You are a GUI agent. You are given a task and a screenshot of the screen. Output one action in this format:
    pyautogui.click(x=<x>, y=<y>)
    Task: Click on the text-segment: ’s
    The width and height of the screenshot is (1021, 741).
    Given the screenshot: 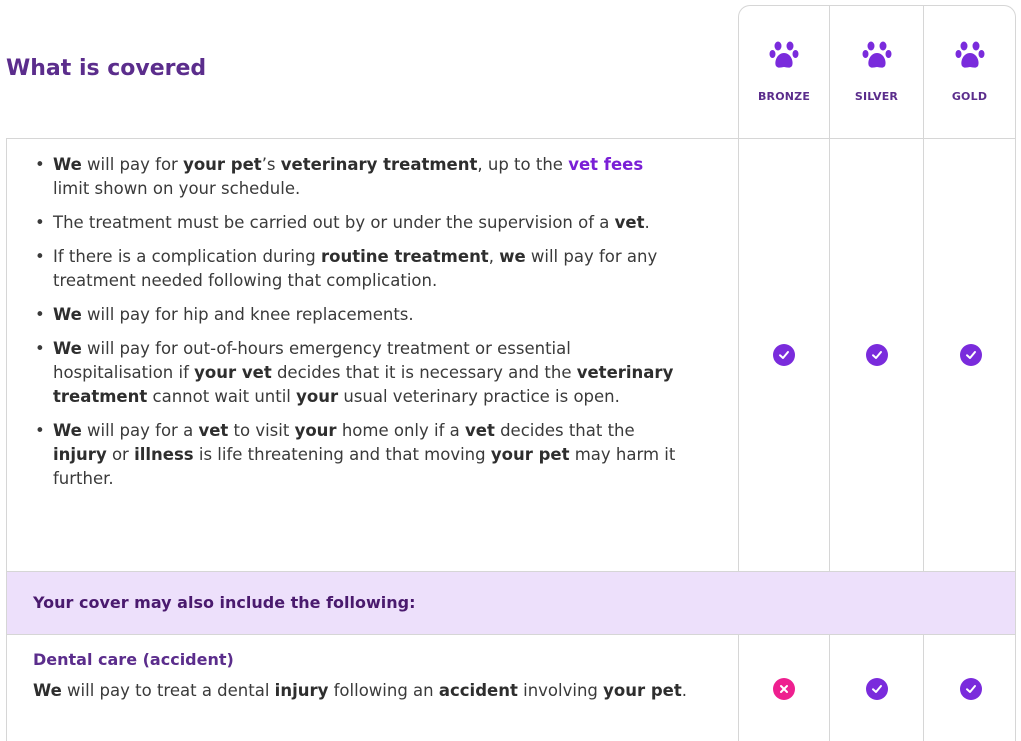 What is the action you would take?
    pyautogui.click(x=271, y=164)
    